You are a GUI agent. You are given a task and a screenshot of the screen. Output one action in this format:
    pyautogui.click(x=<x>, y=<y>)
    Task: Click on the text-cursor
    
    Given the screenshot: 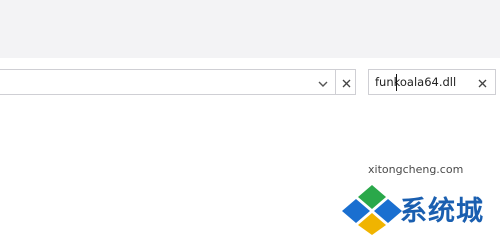 What is the action you would take?
    pyautogui.click(x=396, y=82)
    